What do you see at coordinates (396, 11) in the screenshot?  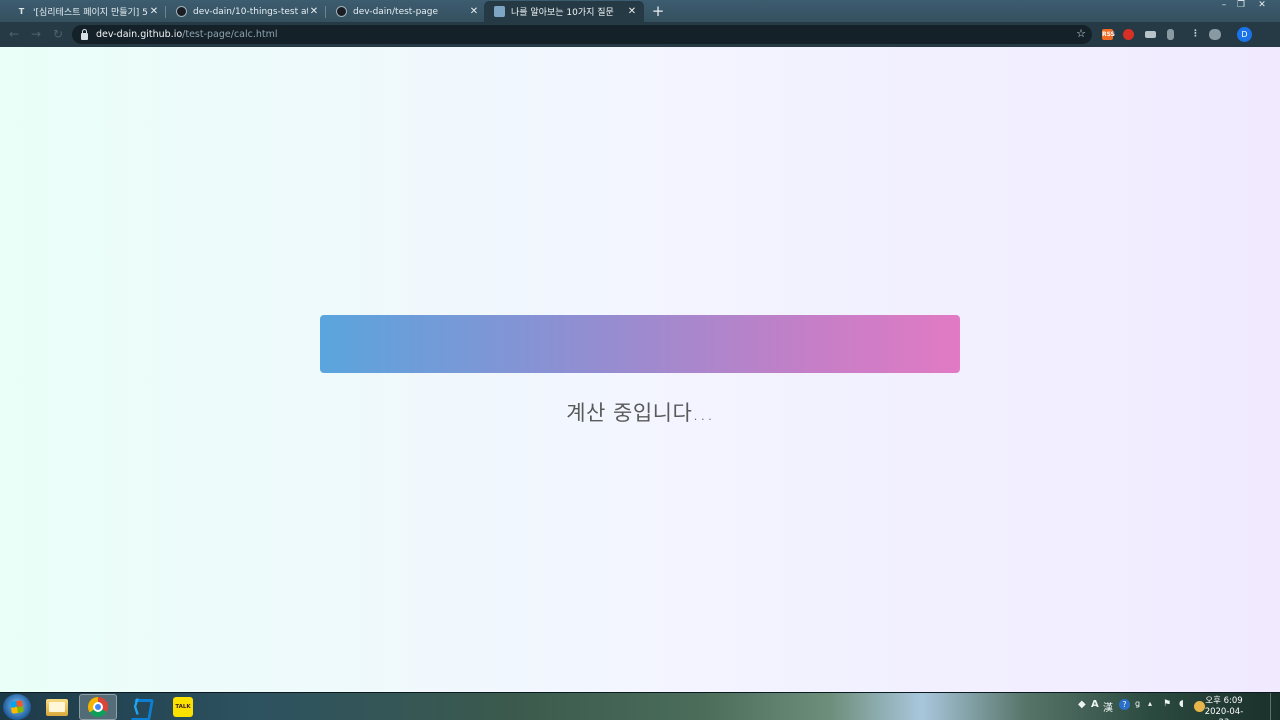 I see `tab-title: dev-dain/test-page` at bounding box center [396, 11].